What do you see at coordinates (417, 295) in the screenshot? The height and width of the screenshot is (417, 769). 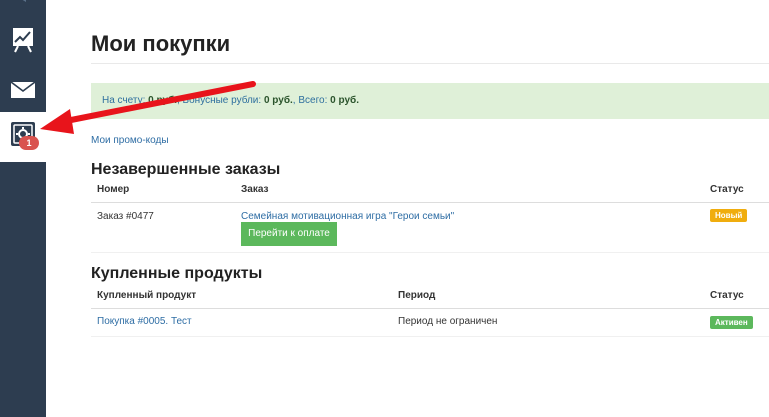 I see `column-header-period: Период` at bounding box center [417, 295].